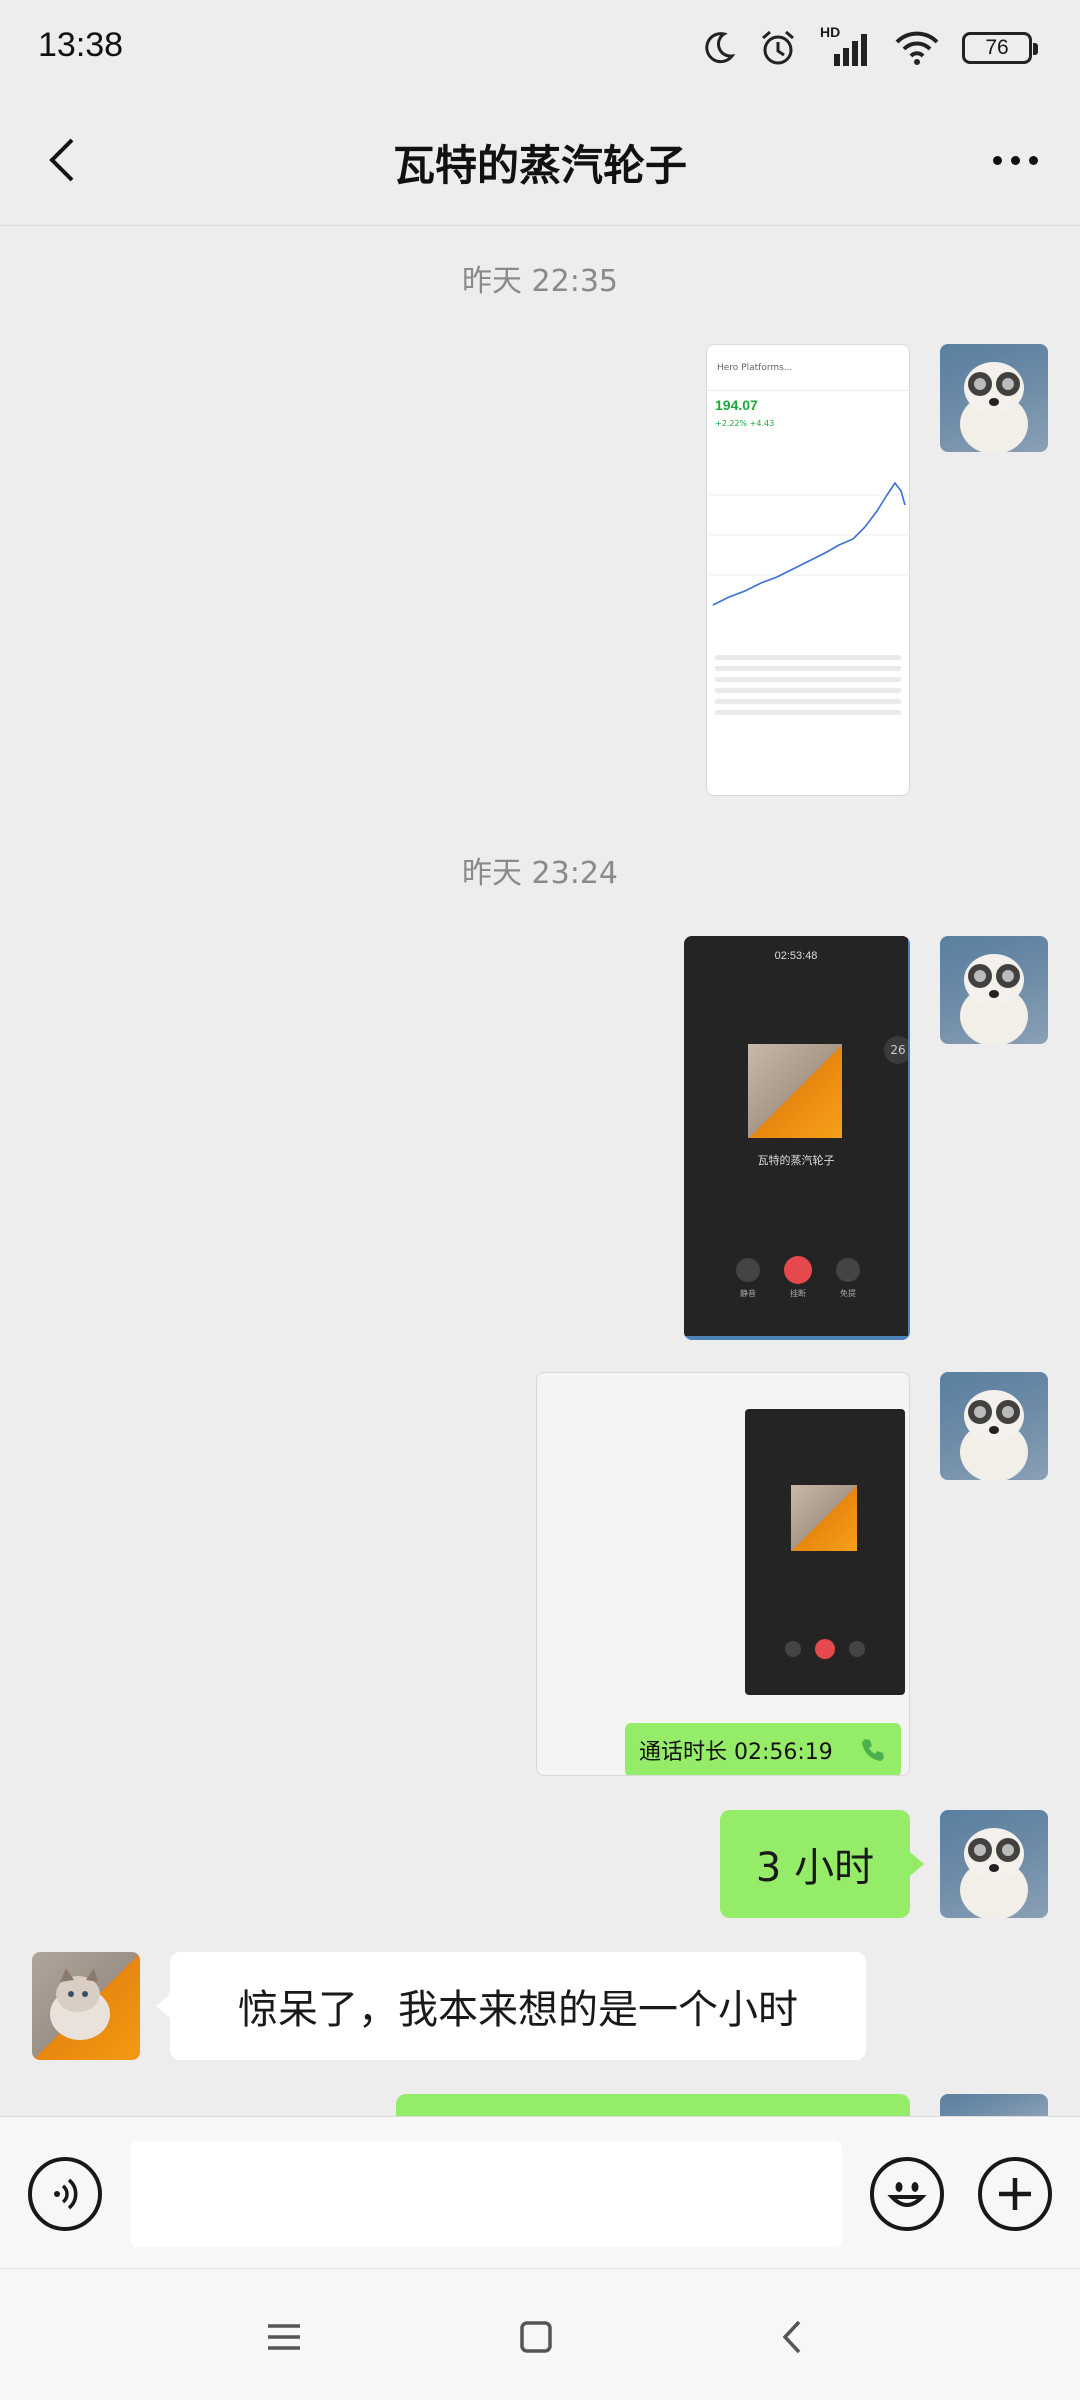  What do you see at coordinates (798, 1293) in the screenshot?
I see `hangup-label: 挂断` at bounding box center [798, 1293].